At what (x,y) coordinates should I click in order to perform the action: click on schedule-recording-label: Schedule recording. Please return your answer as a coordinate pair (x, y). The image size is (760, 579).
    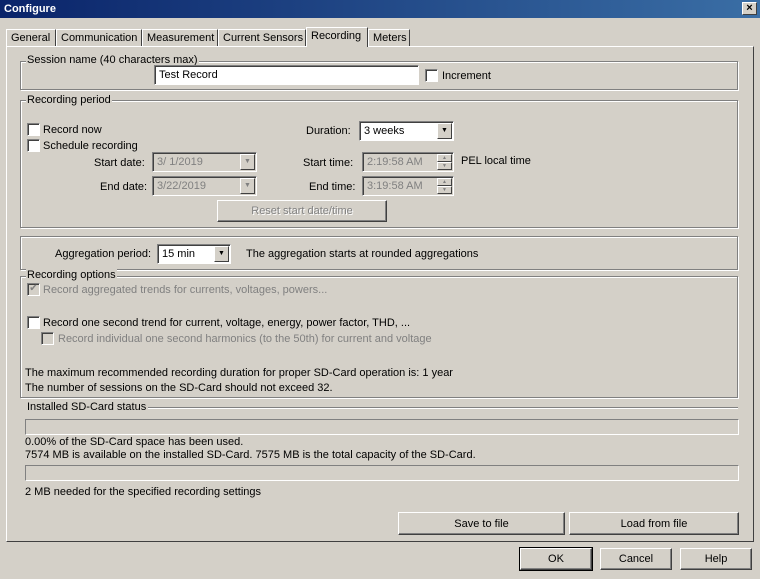
    Looking at the image, I should click on (90, 146).